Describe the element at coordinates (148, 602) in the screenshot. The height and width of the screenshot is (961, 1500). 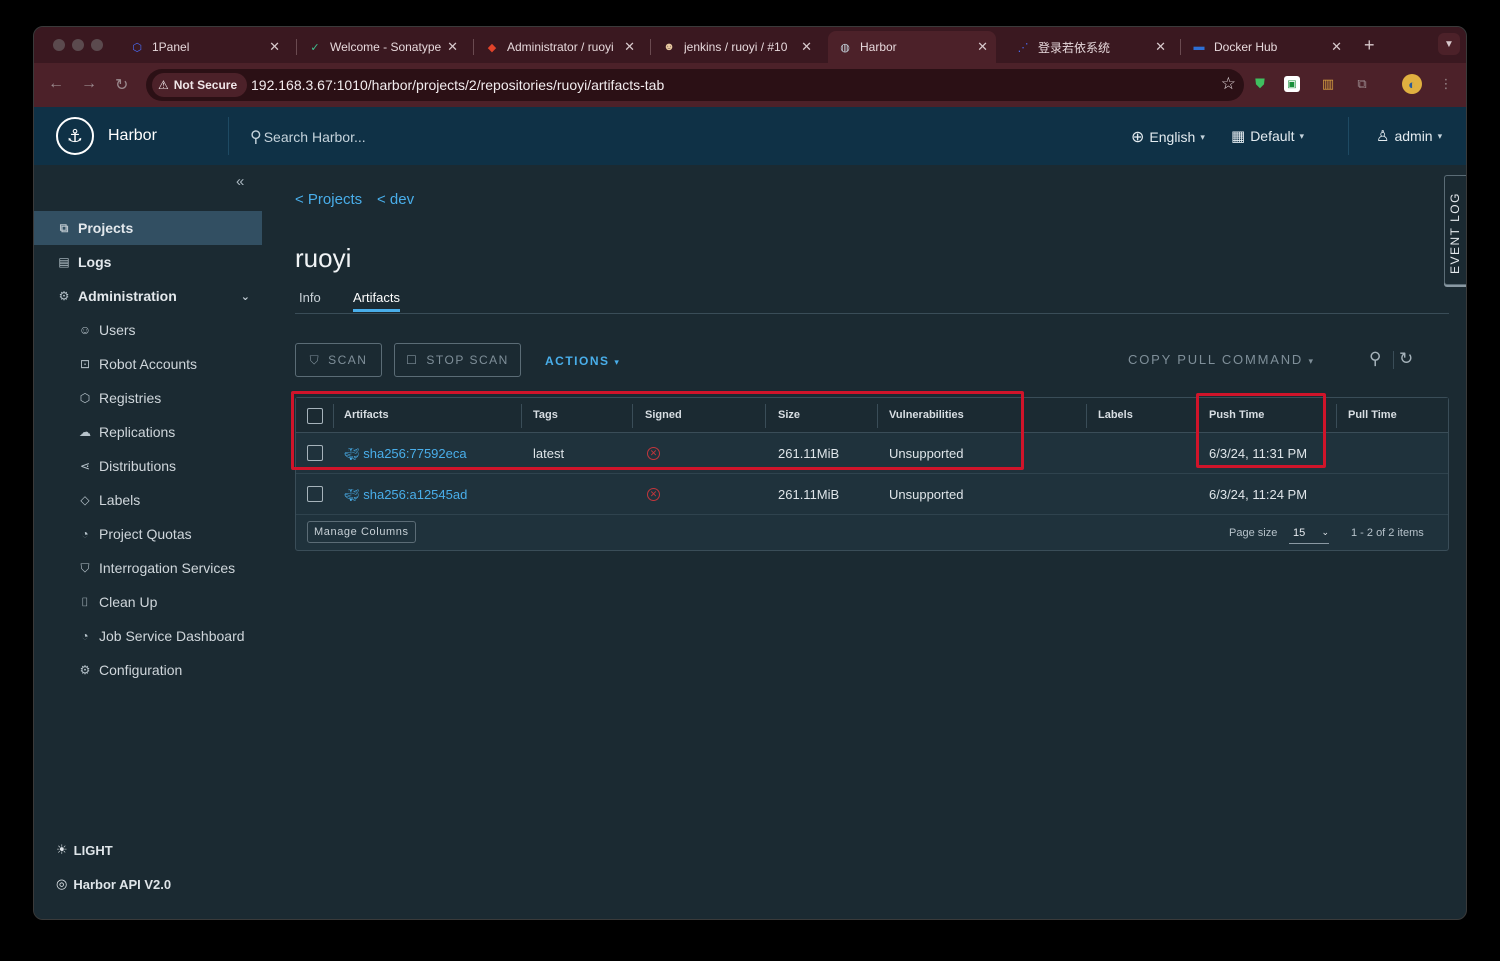
I see `sidebar-item-clean-up: ⌷ Clean Up` at that location.